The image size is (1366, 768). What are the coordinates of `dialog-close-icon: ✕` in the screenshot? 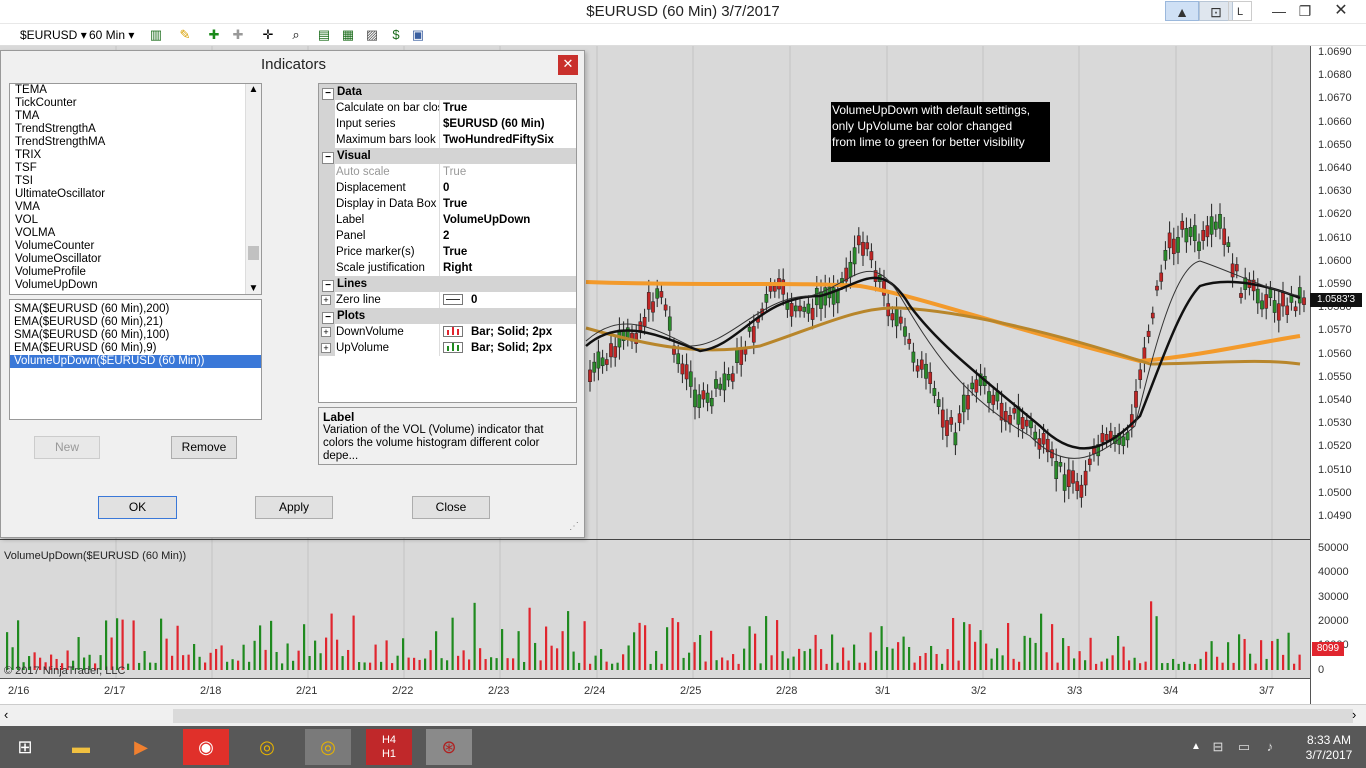 It's located at (568, 65).